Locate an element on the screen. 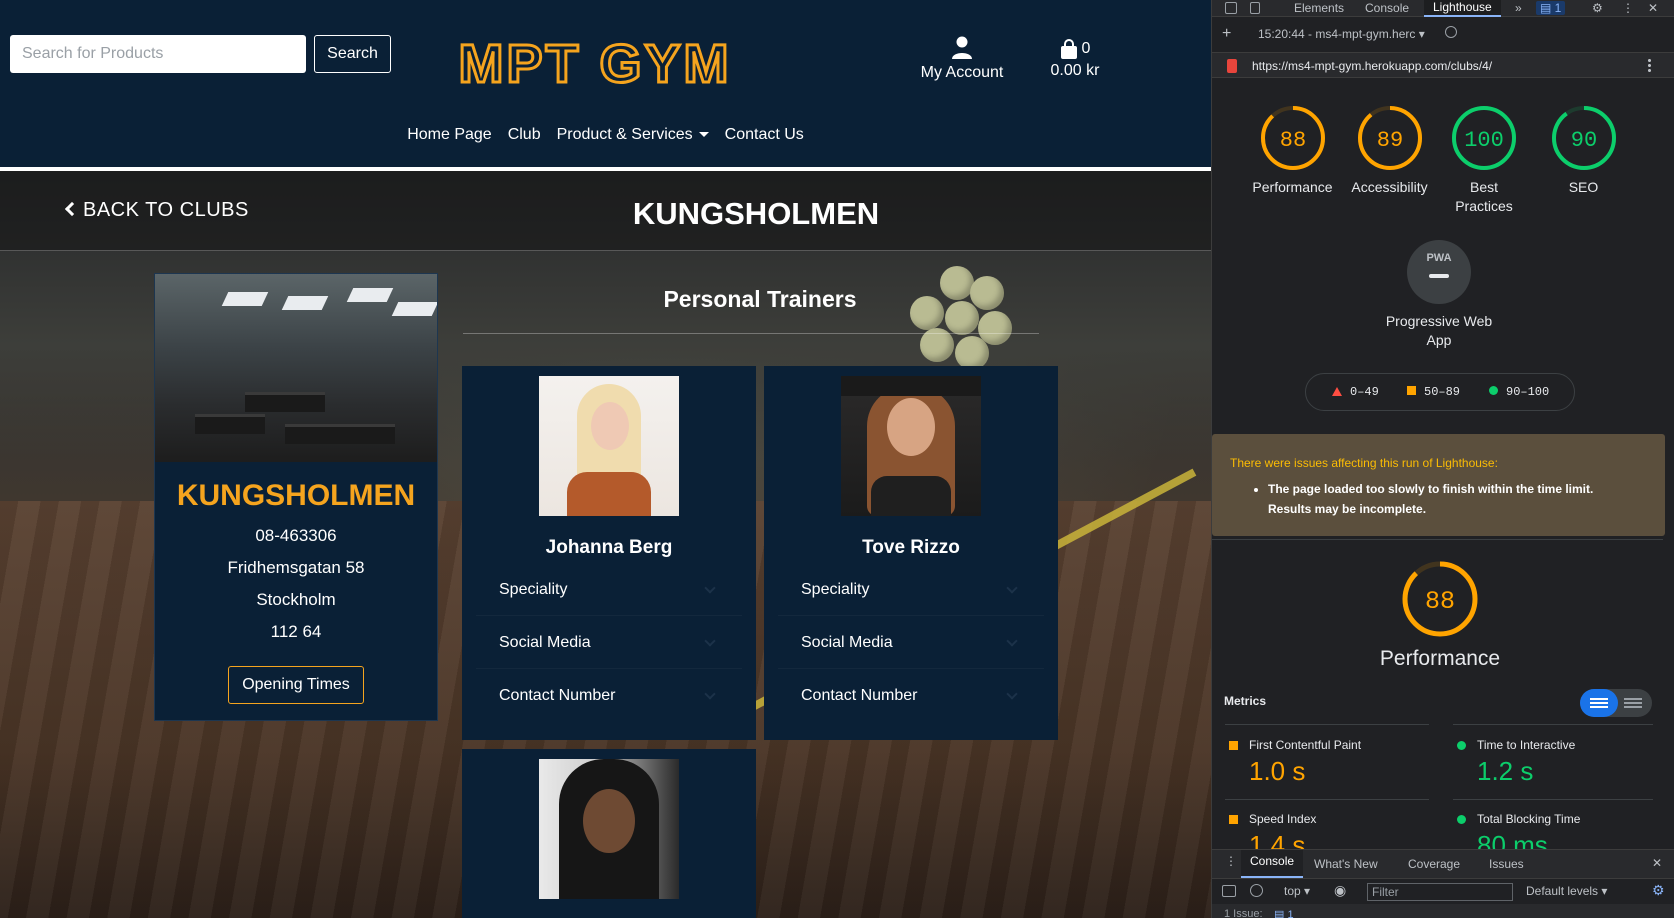  legend-pass-label: 90–100 is located at coordinates (1528, 392).